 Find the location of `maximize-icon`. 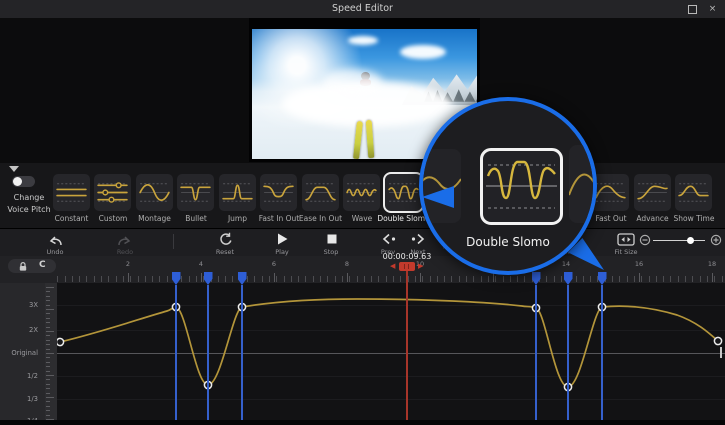

maximize-icon is located at coordinates (692, 9).